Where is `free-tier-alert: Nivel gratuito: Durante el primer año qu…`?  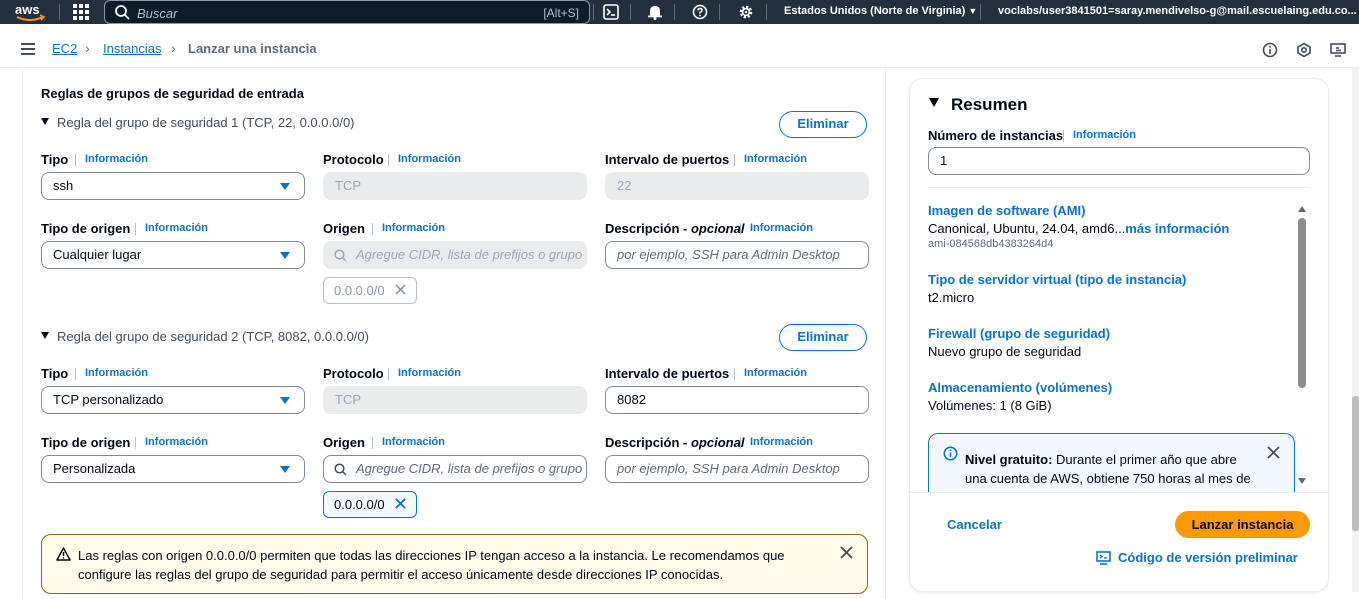 free-tier-alert: Nivel gratuito: Durante el primer año qu… is located at coordinates (1111, 463).